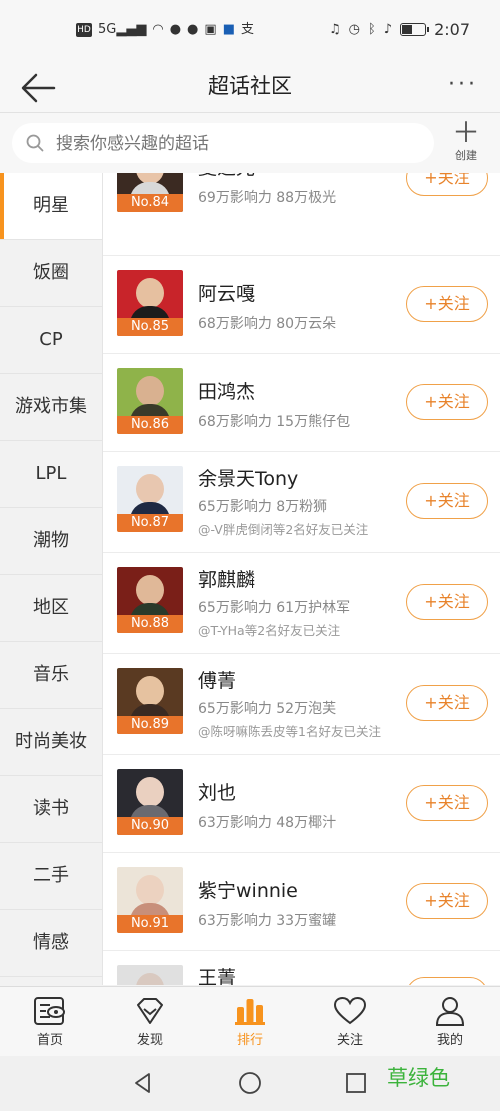 The image size is (500, 1111). Describe the element at coordinates (51, 675) in the screenshot. I see `category-item: 音乐` at that location.